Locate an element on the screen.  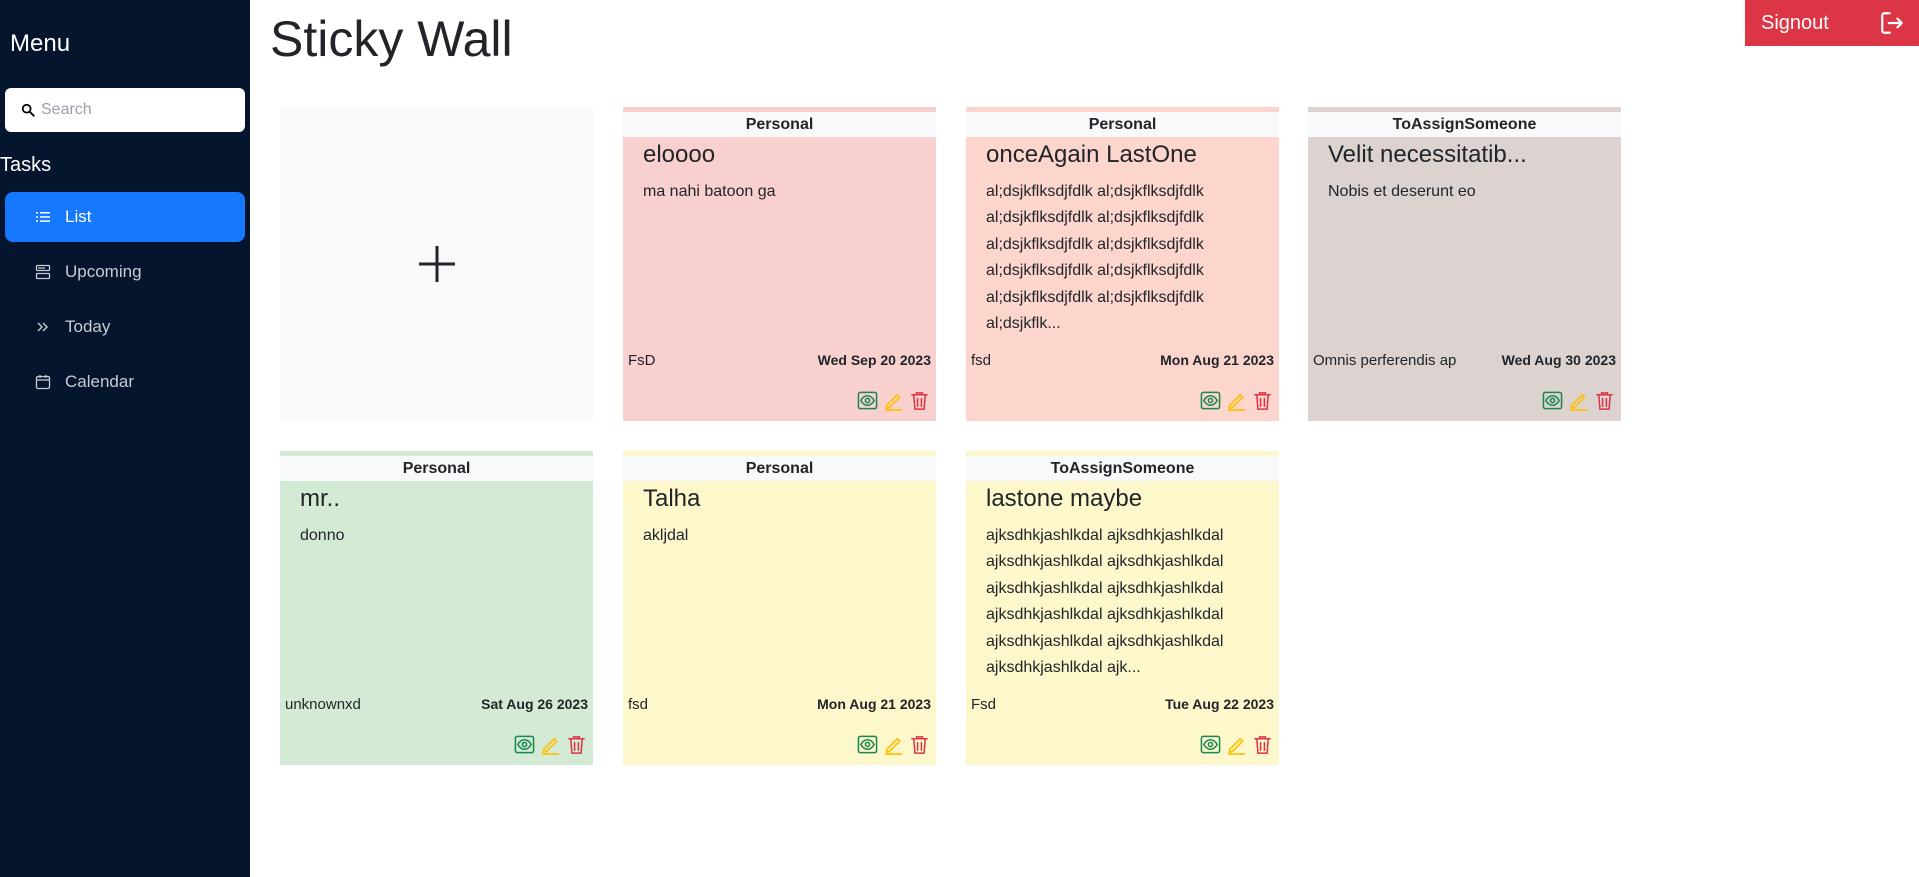
sidebar-item-today: Today is located at coordinates (125, 327).